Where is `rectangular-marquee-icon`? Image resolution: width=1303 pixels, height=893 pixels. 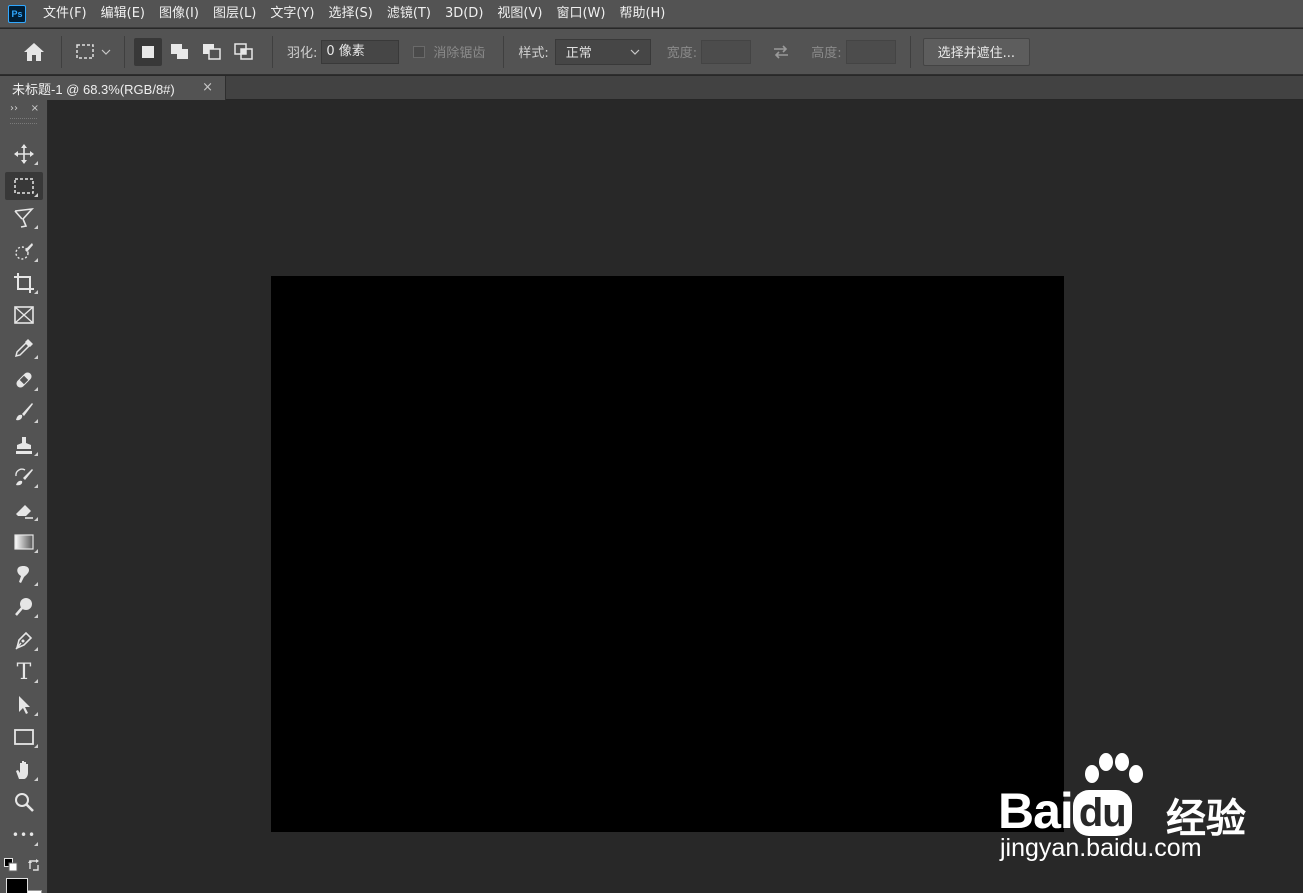
rectangular-marquee-icon is located at coordinates (85, 51).